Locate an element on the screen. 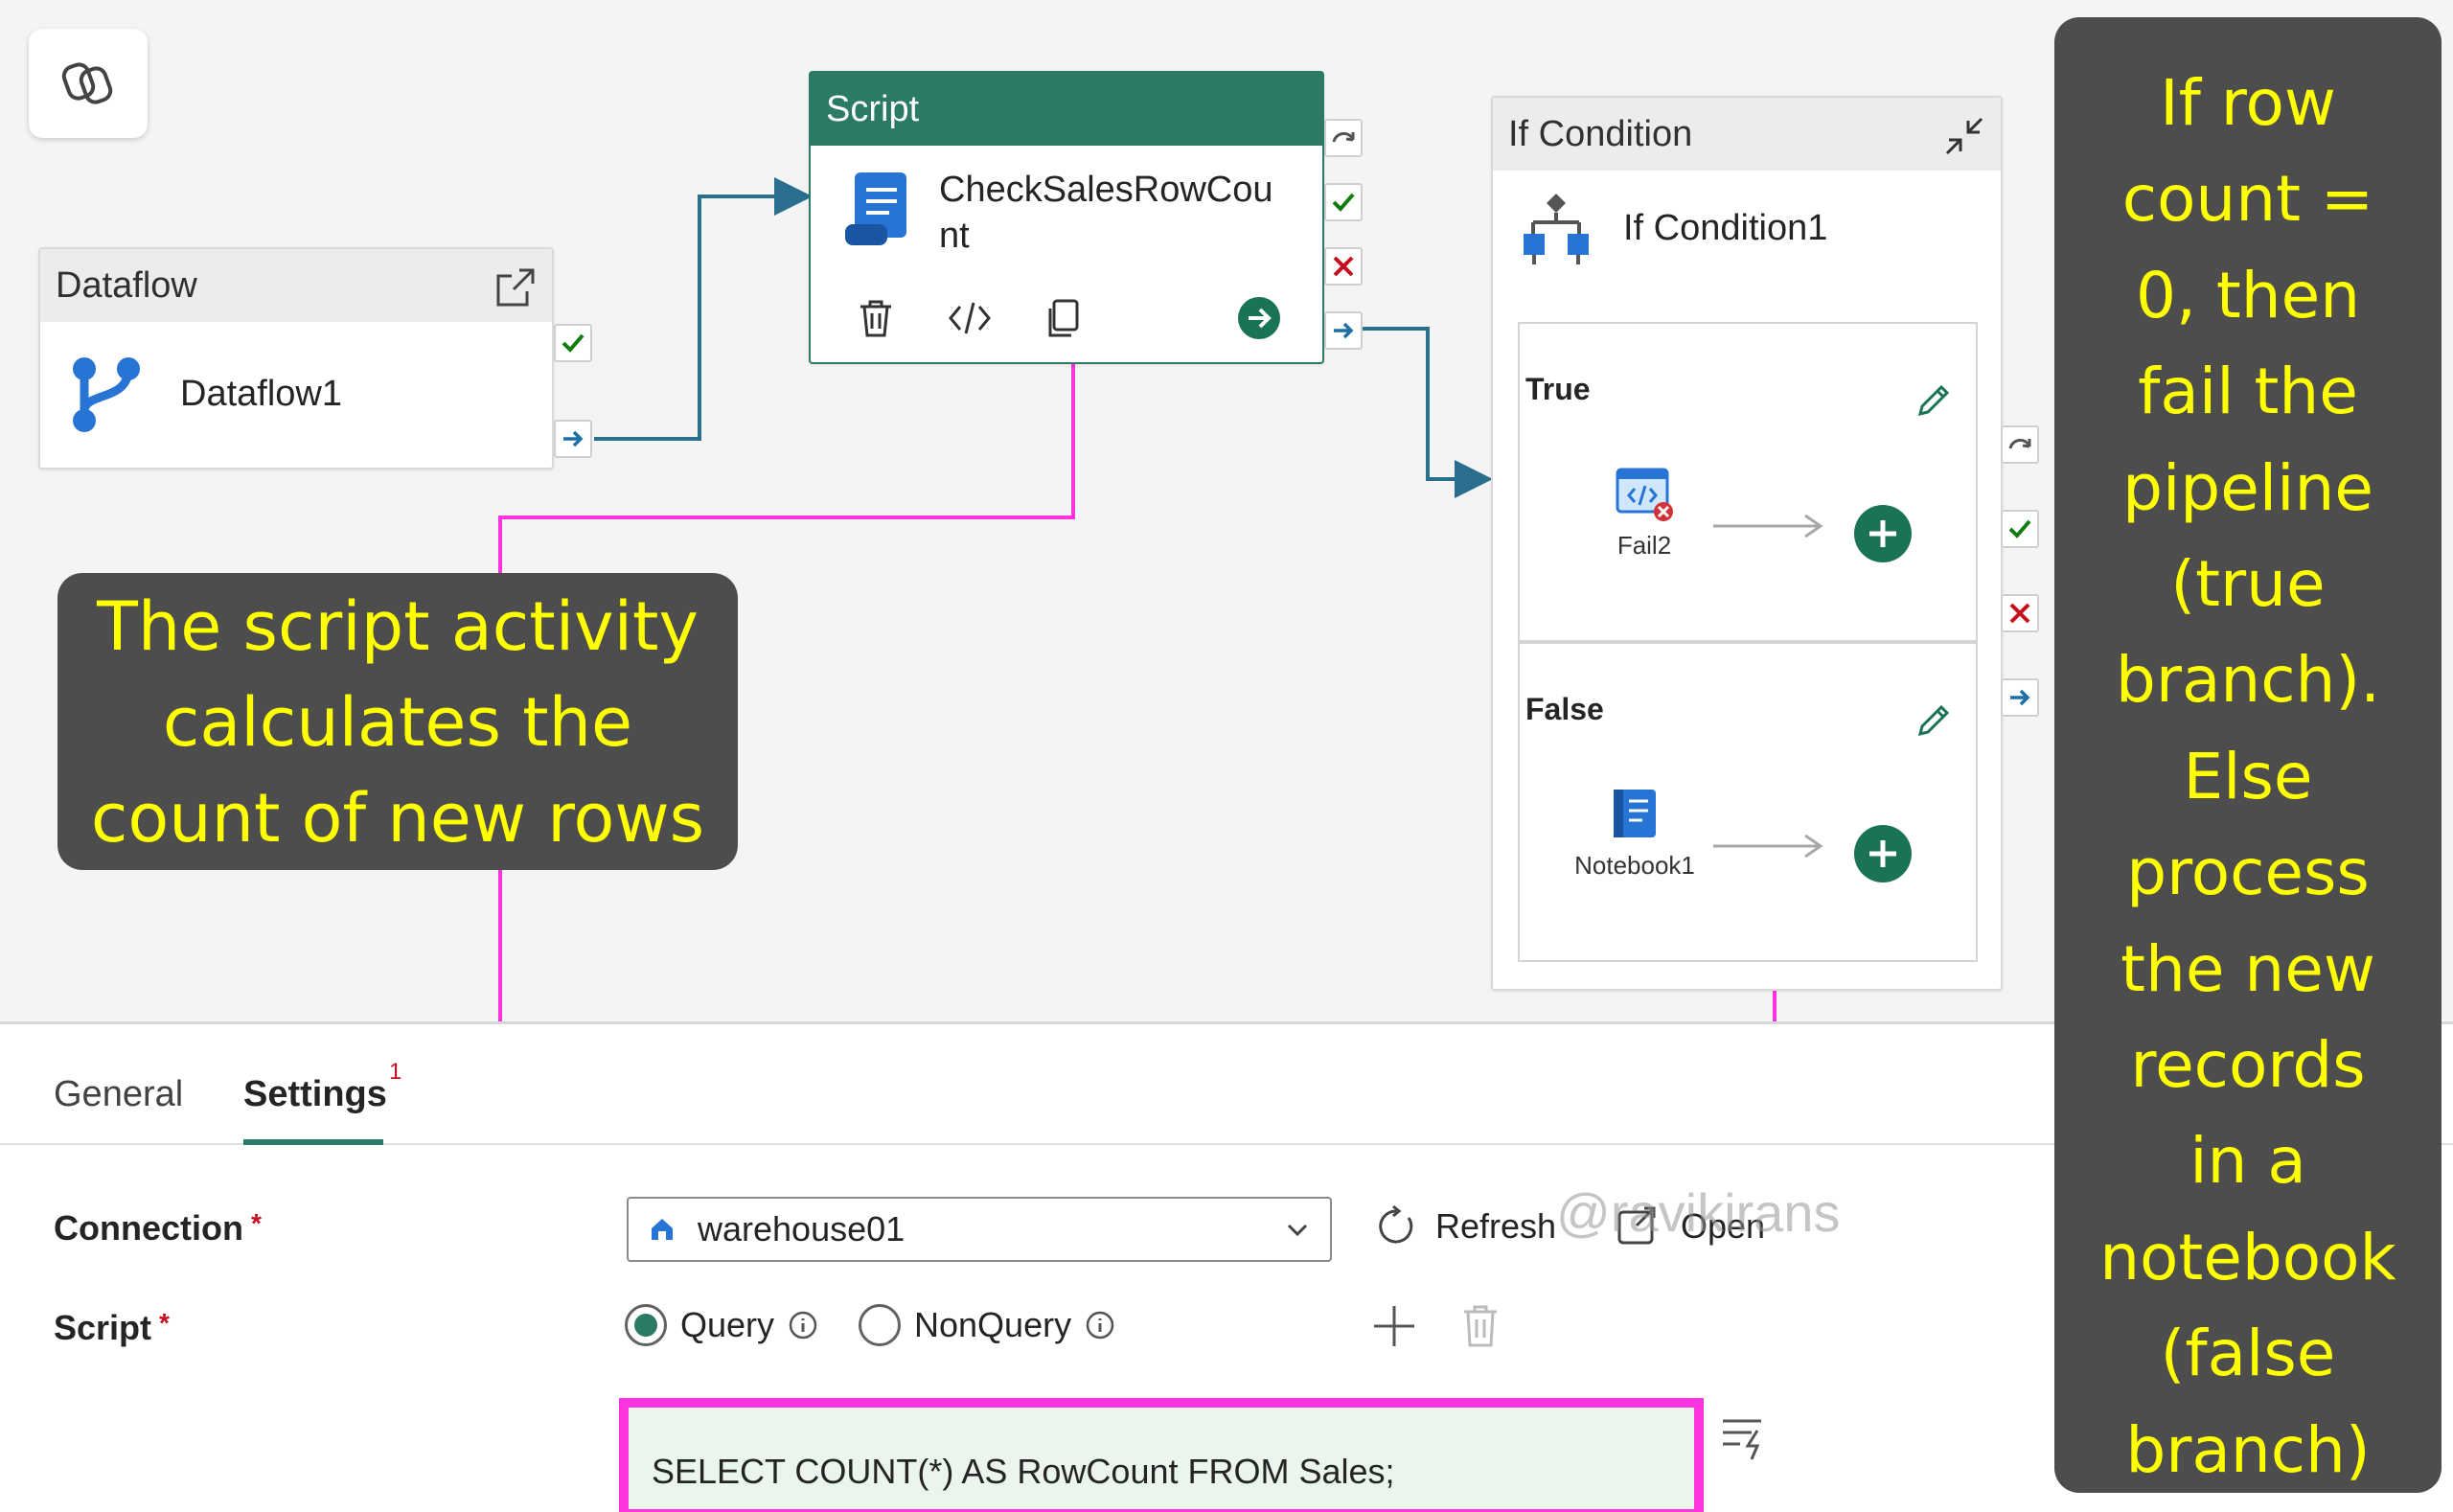 The height and width of the screenshot is (1512, 2453). refresh-icon is located at coordinates (1396, 1224).